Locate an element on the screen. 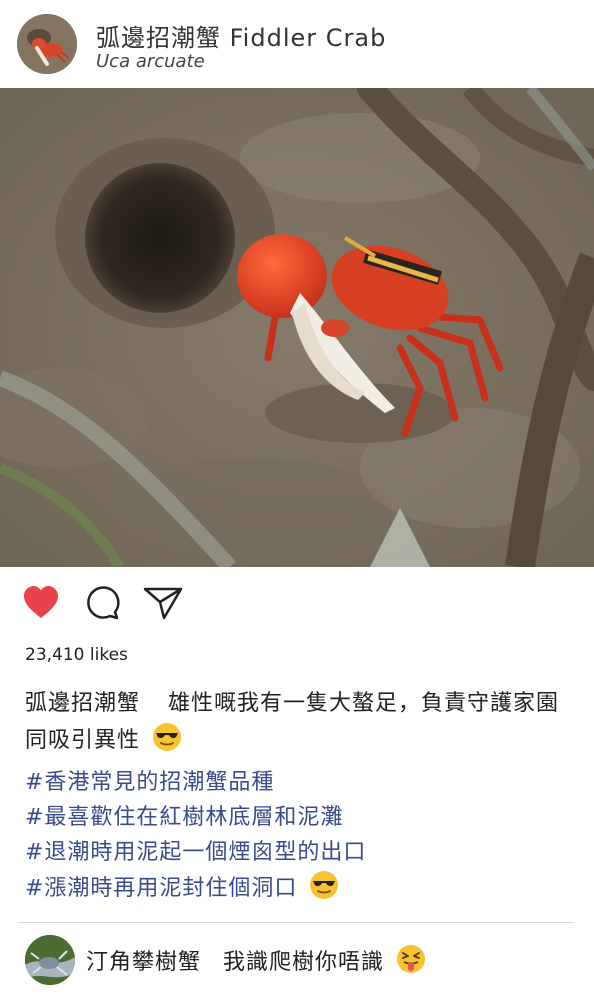  comment-button is located at coordinates (103, 605).